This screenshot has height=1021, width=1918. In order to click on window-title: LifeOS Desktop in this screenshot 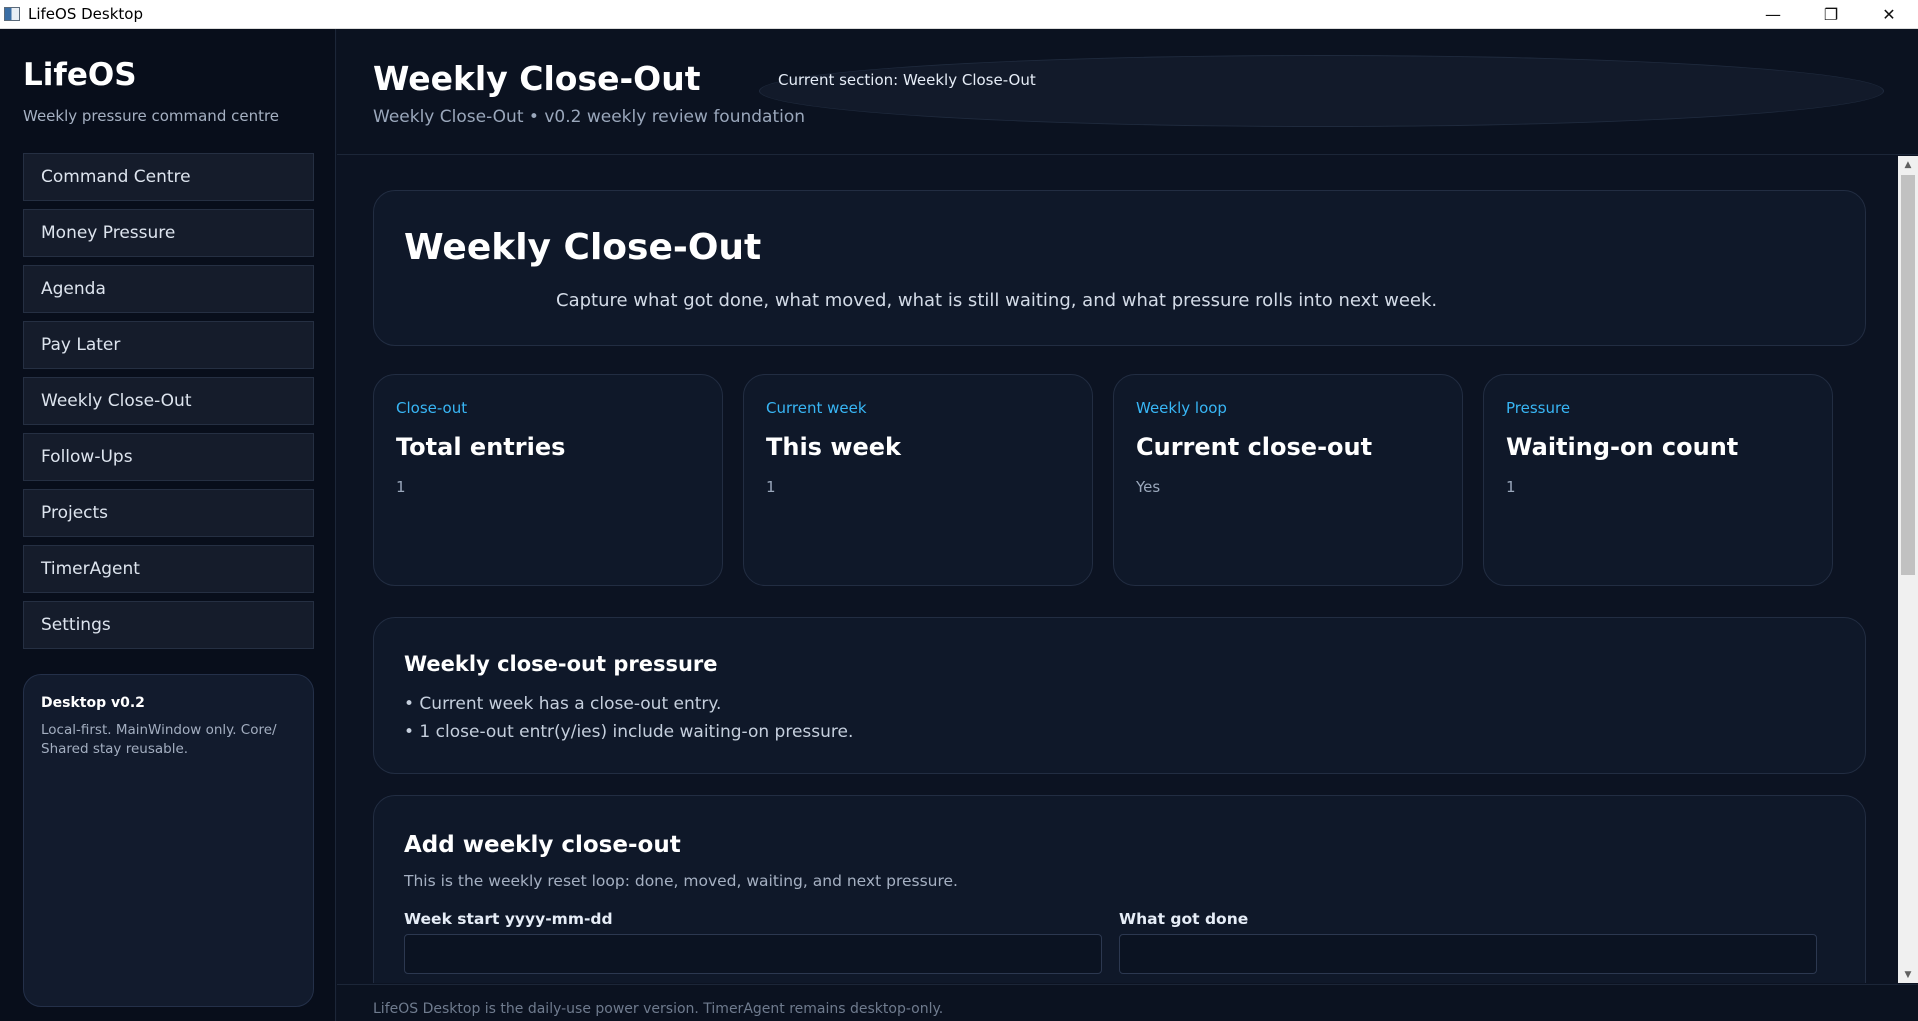, I will do `click(85, 14)`.